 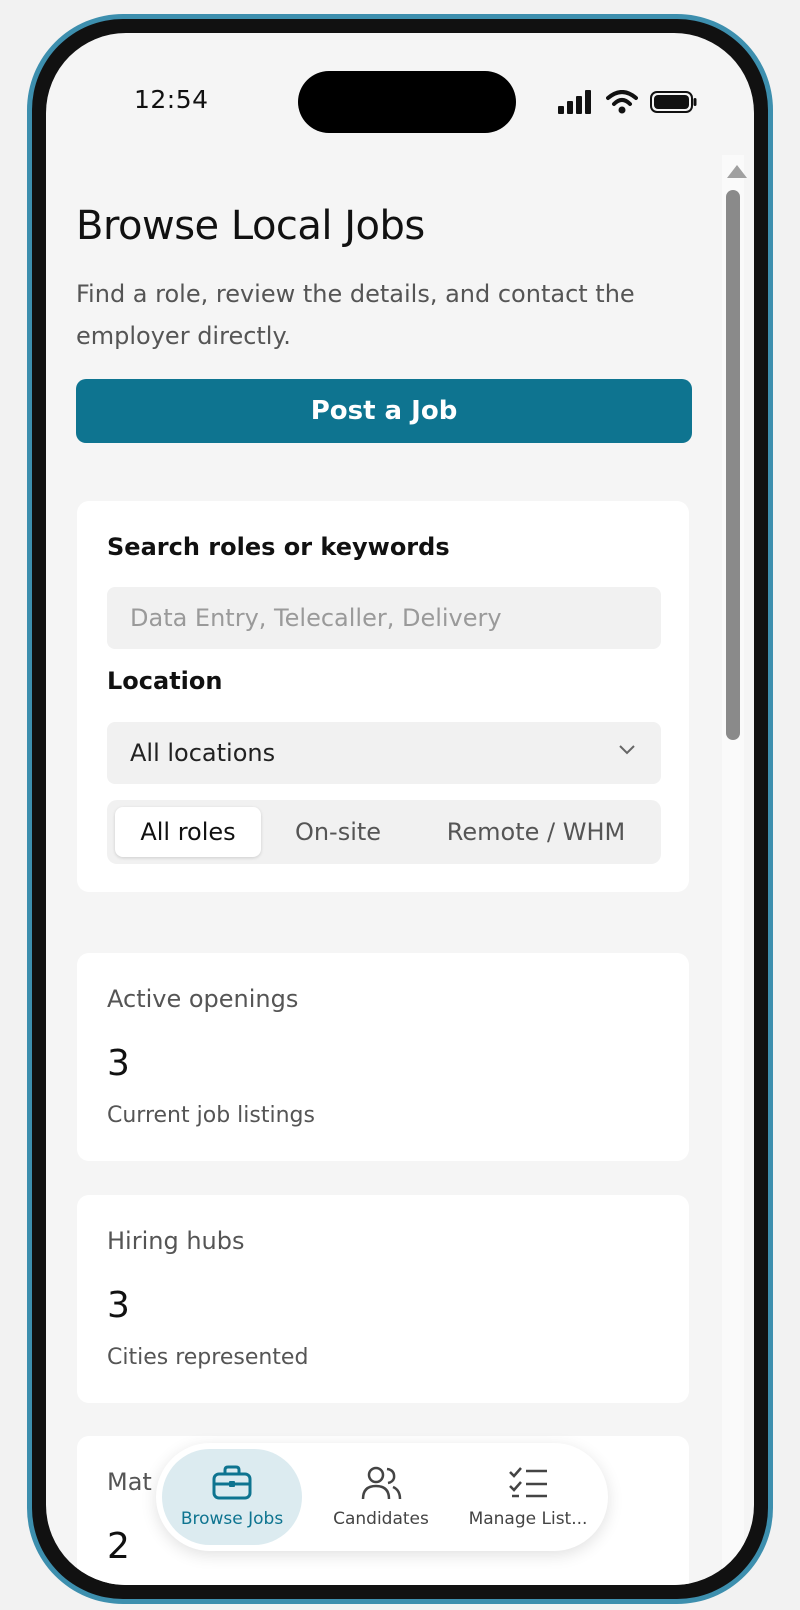 I want to click on segment-remote-whm: Remote / WHM, so click(x=536, y=832).